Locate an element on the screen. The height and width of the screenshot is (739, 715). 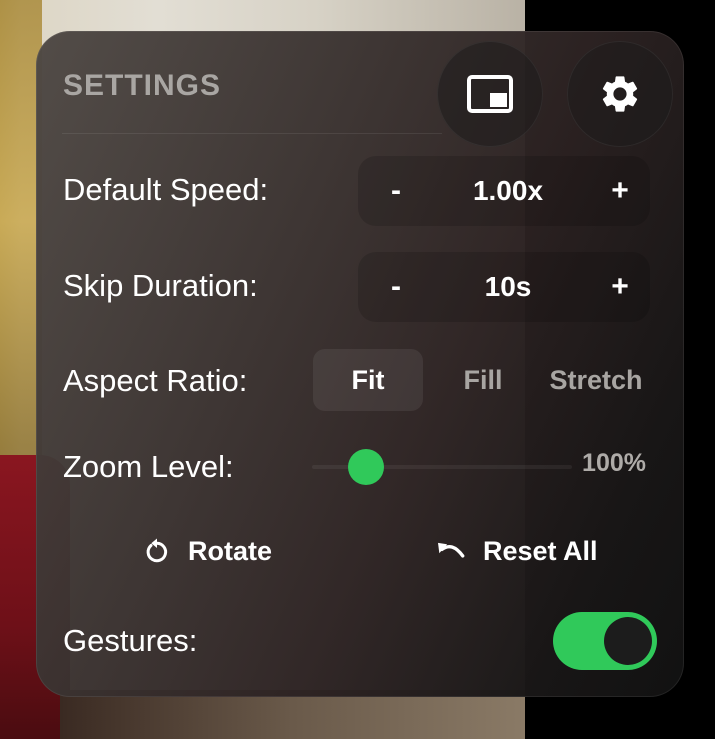
default-speed-stepper: - 1.00x + is located at coordinates (504, 191).